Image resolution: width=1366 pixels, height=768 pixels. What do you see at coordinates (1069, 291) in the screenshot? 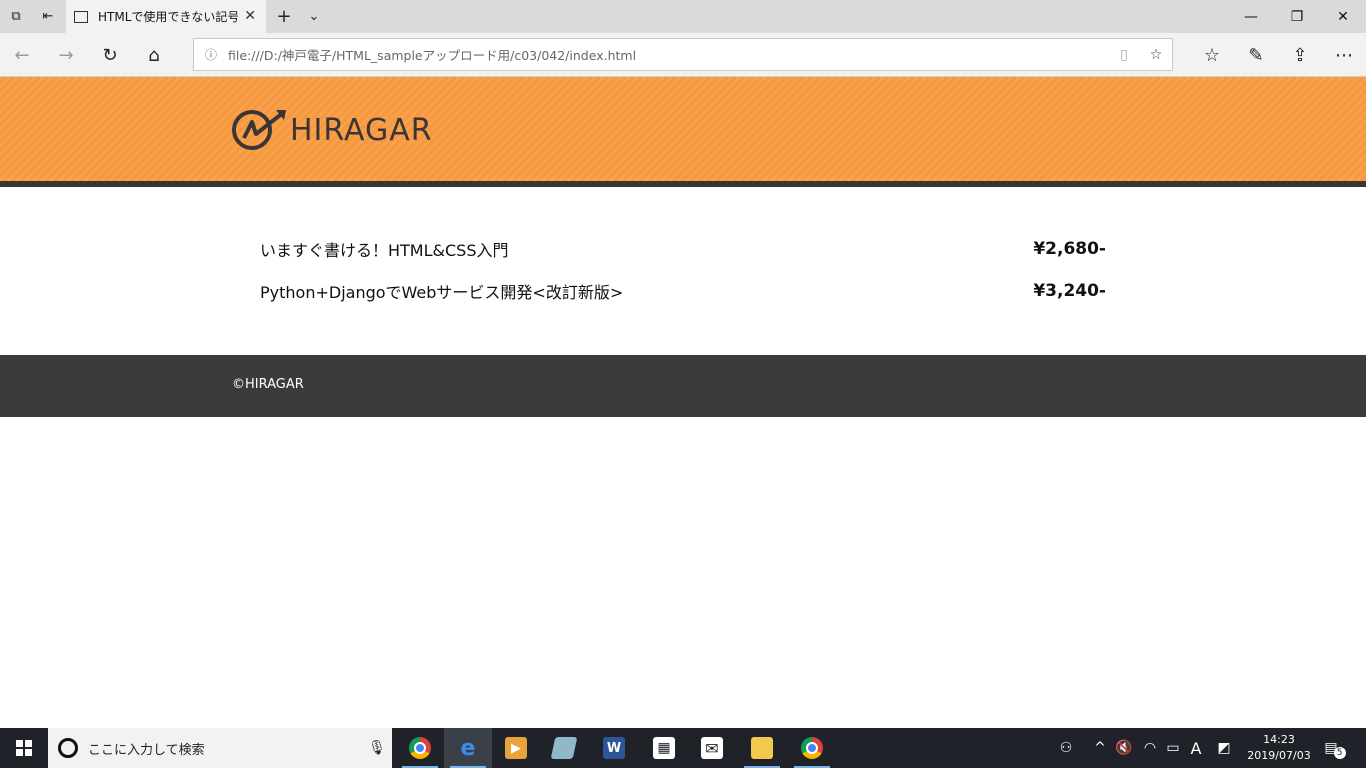
I see `item-price: ¥3,240-` at bounding box center [1069, 291].